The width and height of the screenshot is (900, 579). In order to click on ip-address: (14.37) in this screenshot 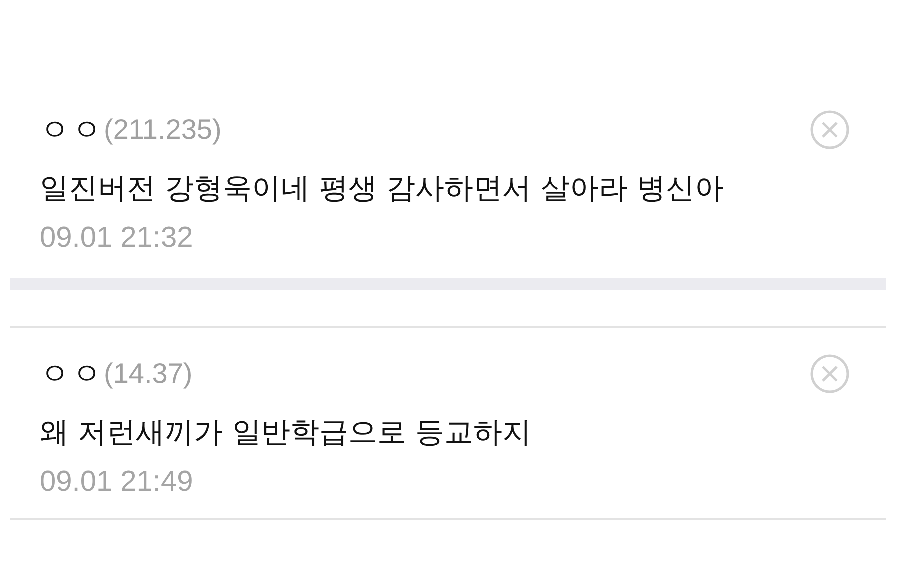, I will do `click(148, 374)`.